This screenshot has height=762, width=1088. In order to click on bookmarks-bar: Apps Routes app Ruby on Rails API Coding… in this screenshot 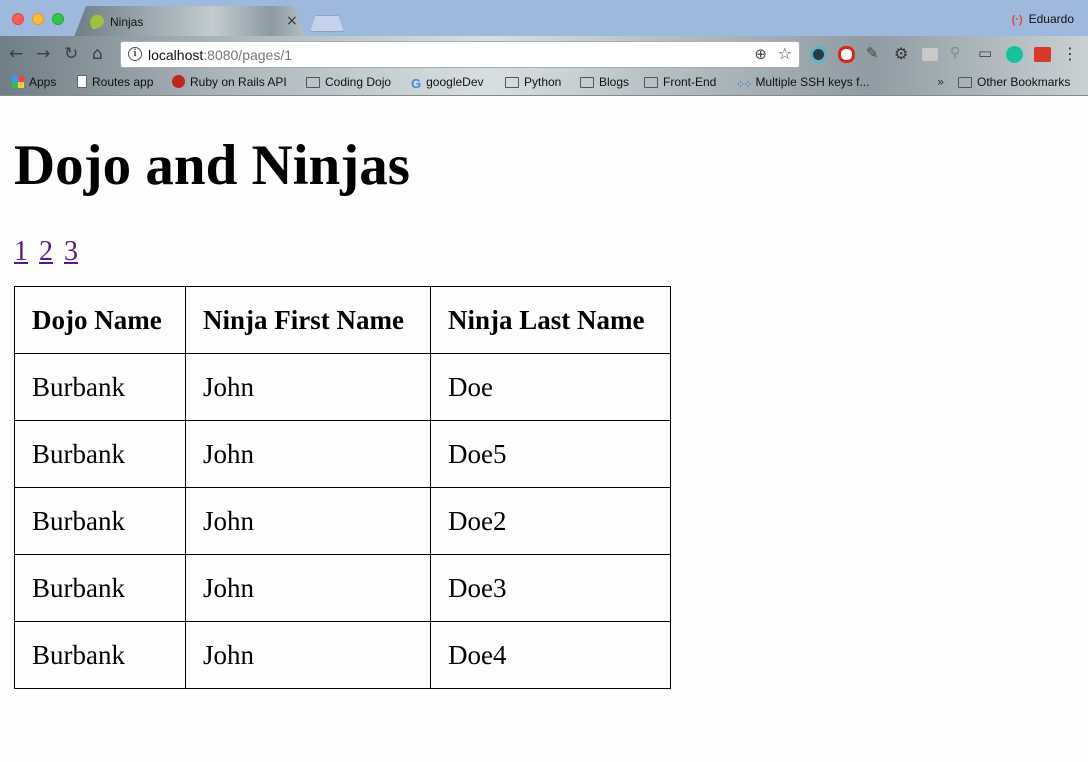, I will do `click(544, 83)`.